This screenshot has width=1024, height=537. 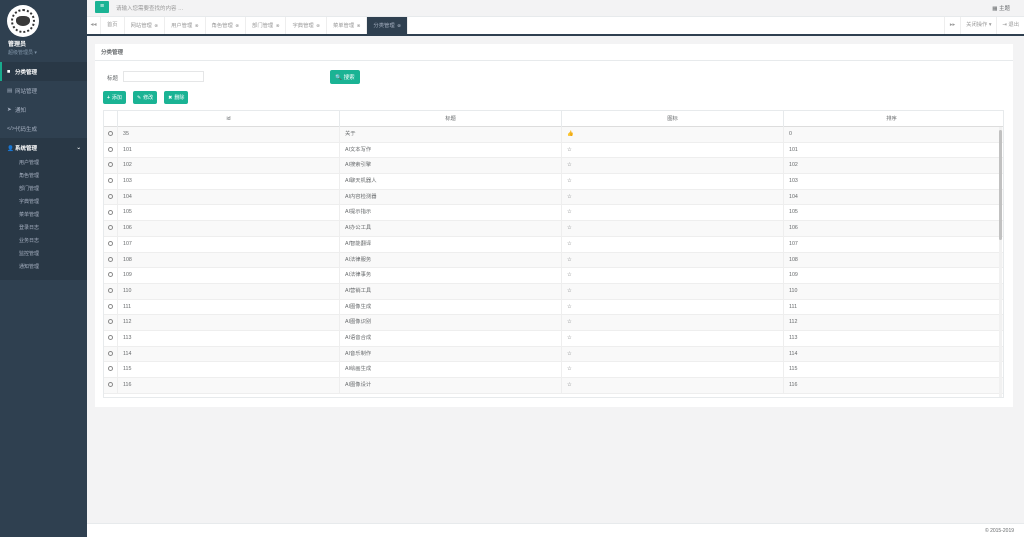 What do you see at coordinates (553, 244) in the screenshot?
I see `table-row: 107 AI智能翻译 ☆ 107` at bounding box center [553, 244].